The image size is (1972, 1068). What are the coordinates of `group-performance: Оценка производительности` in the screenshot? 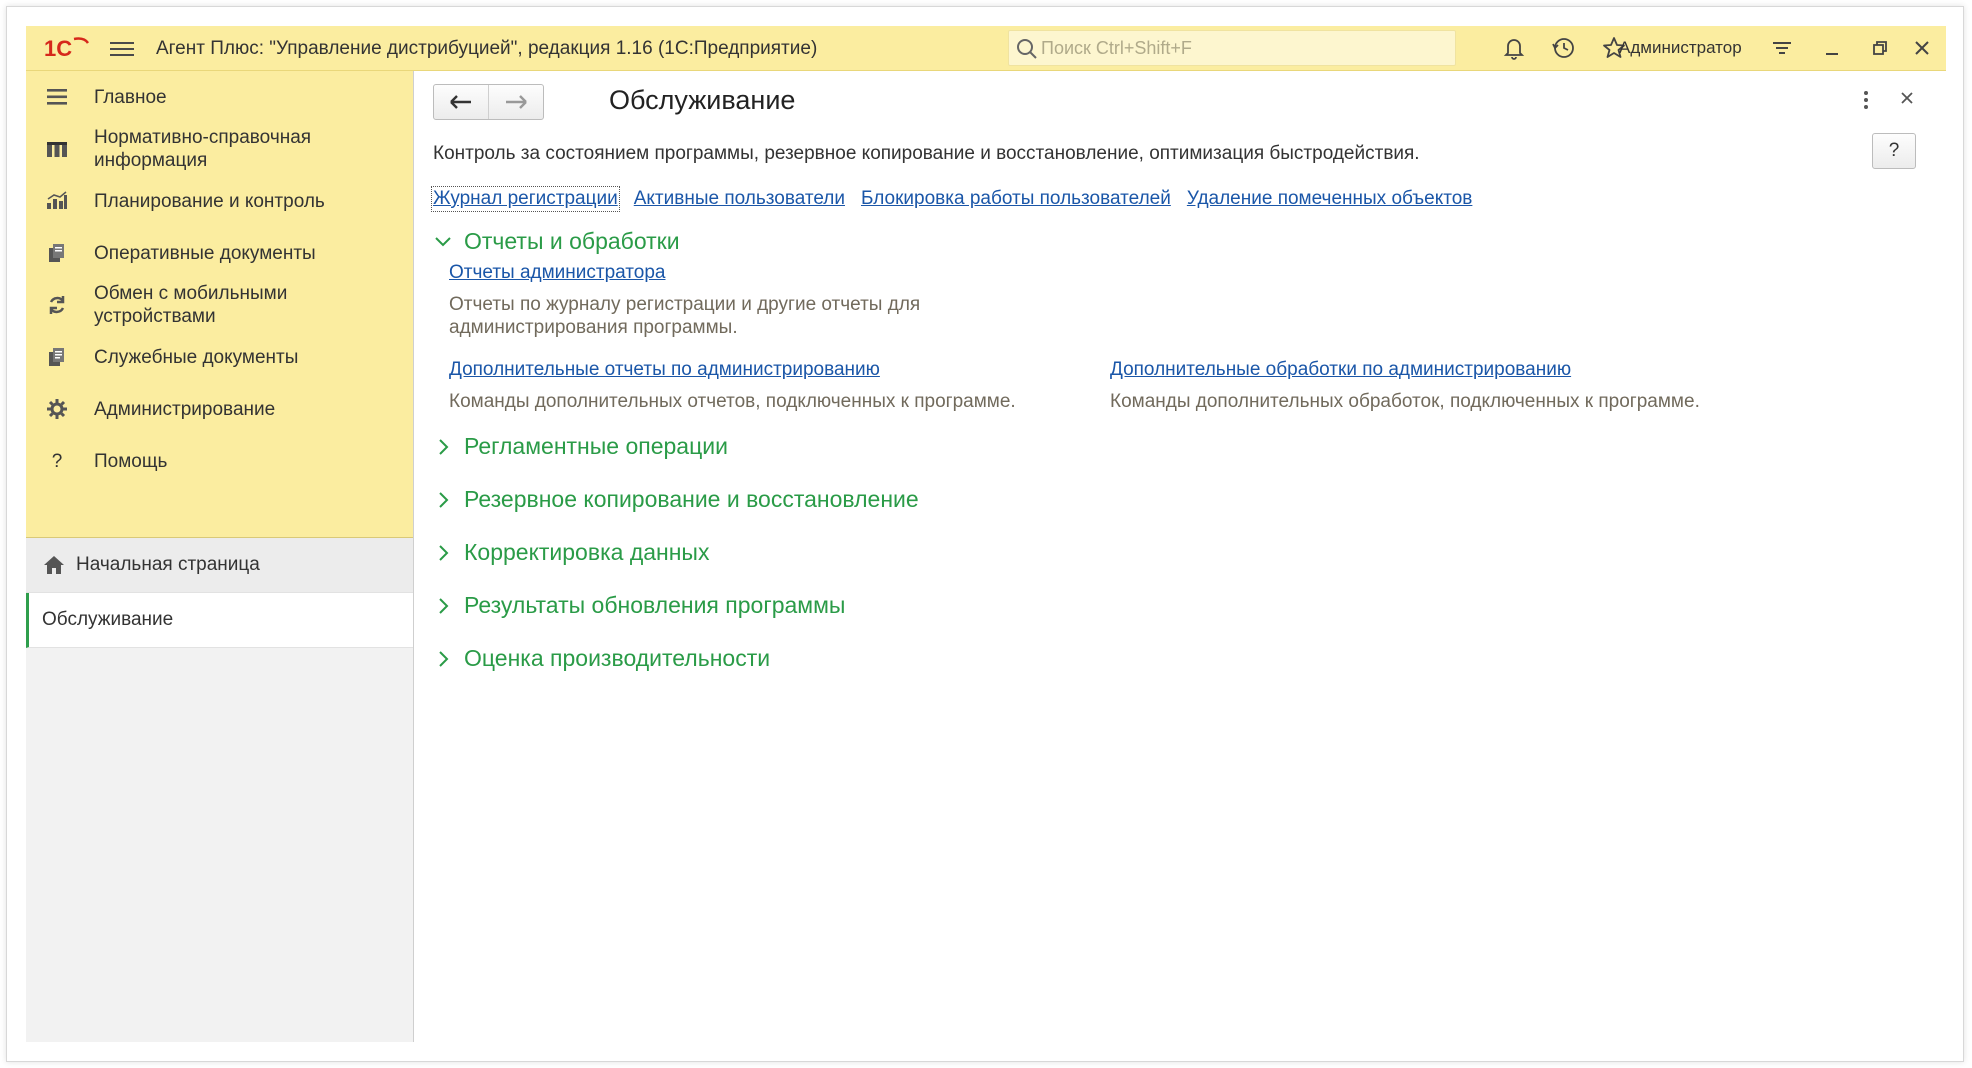 It's located at (601, 658).